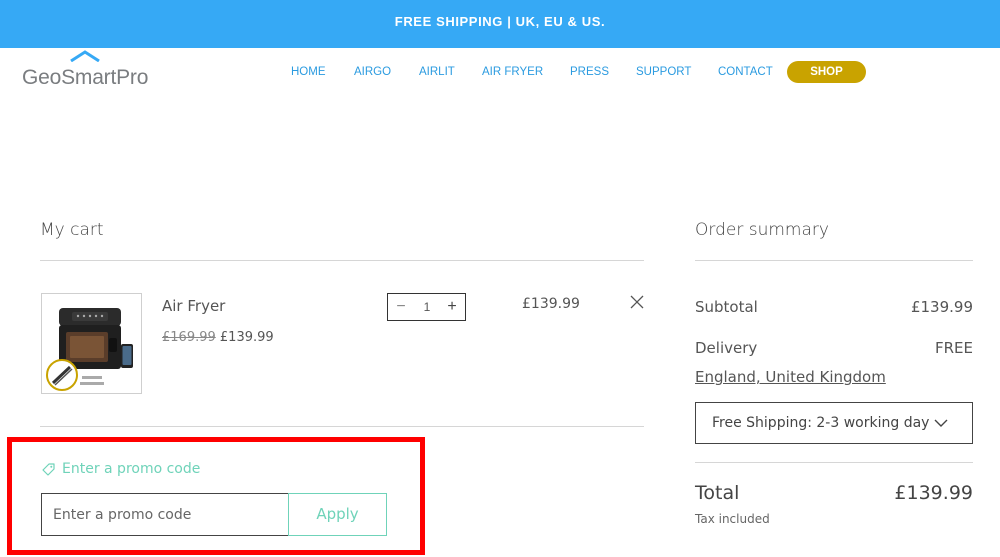  Describe the element at coordinates (717, 493) in the screenshot. I see `total-label: Total` at that location.